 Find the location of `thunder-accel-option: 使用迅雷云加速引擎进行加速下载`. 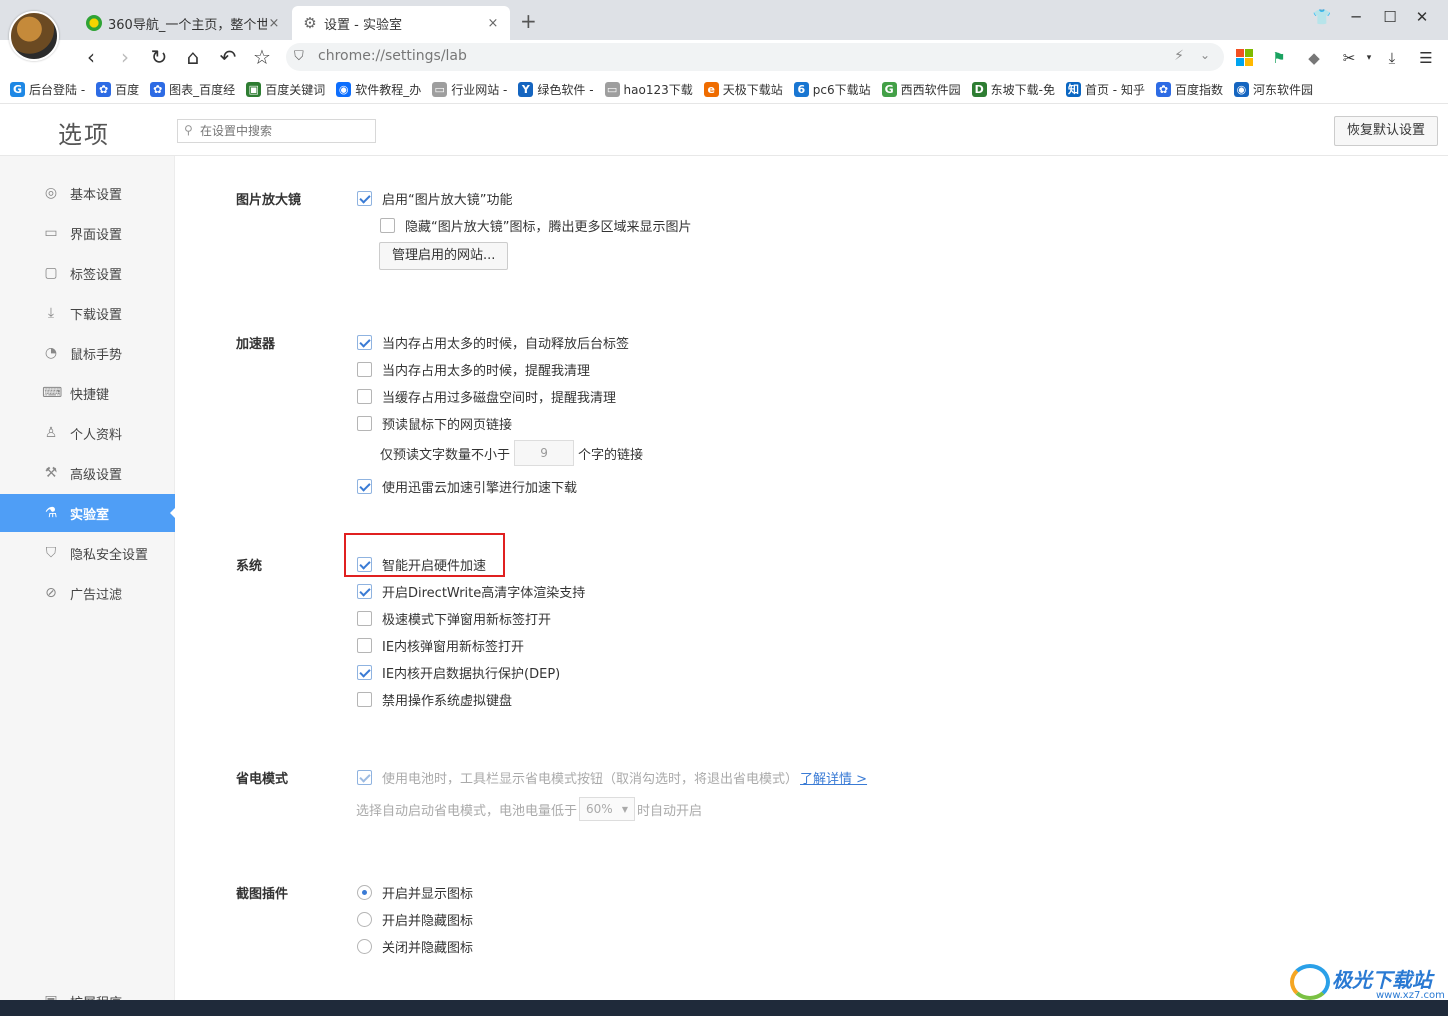

thunder-accel-option: 使用迅雷云加速引擎进行加速下载 is located at coordinates (467, 486).